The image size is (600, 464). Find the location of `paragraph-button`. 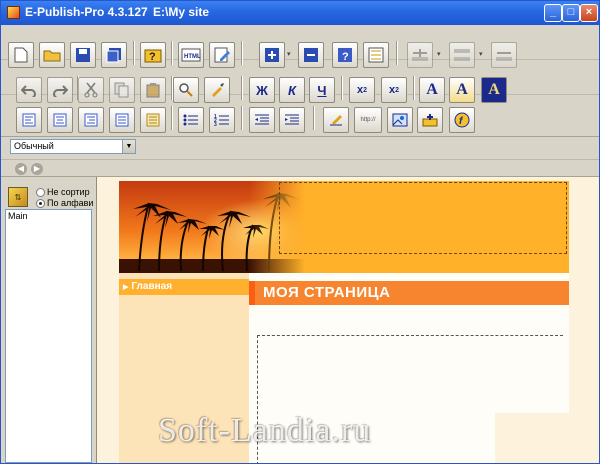

paragraph-button is located at coordinates (153, 120).